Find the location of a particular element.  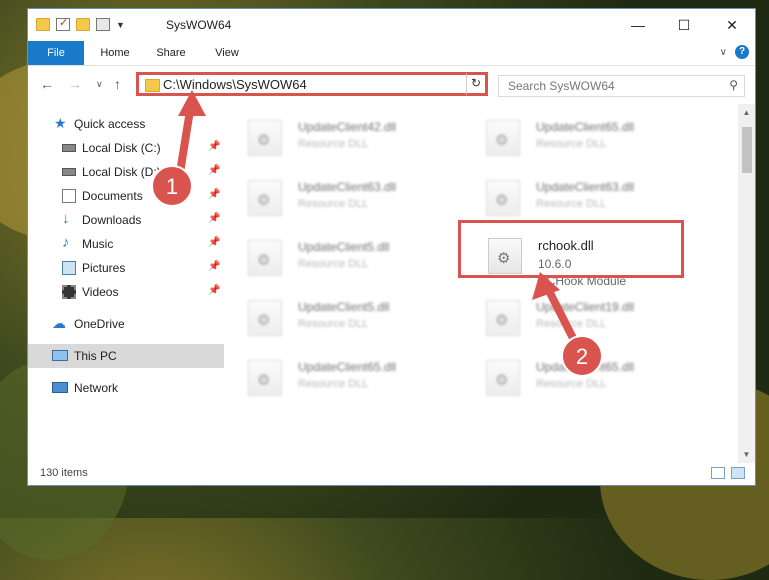

ribbon-tabs: File Home Share View ∨ ? is located at coordinates (391, 53).